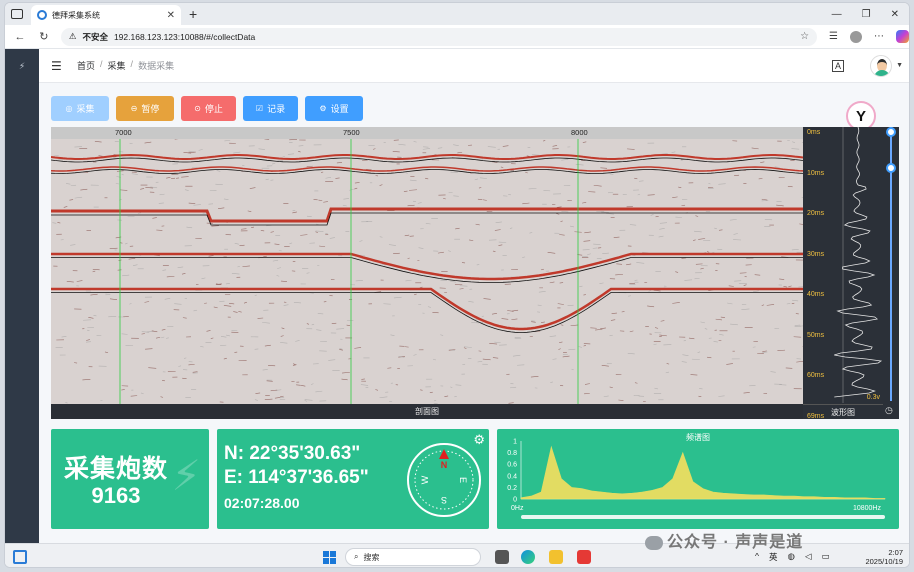  Describe the element at coordinates (413, 557) in the screenshot. I see `taskbar-search: ⌕ 搜索` at that location.